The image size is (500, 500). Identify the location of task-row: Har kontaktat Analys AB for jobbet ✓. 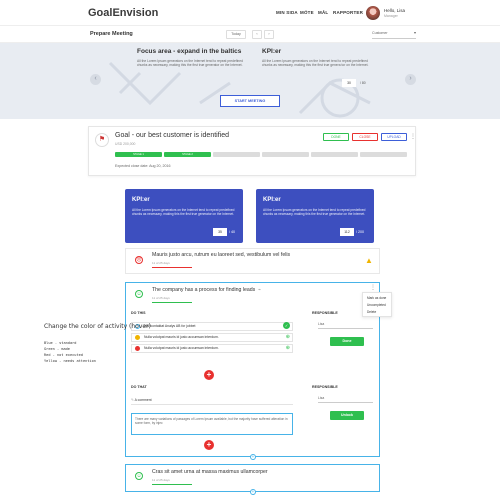
(212, 326).